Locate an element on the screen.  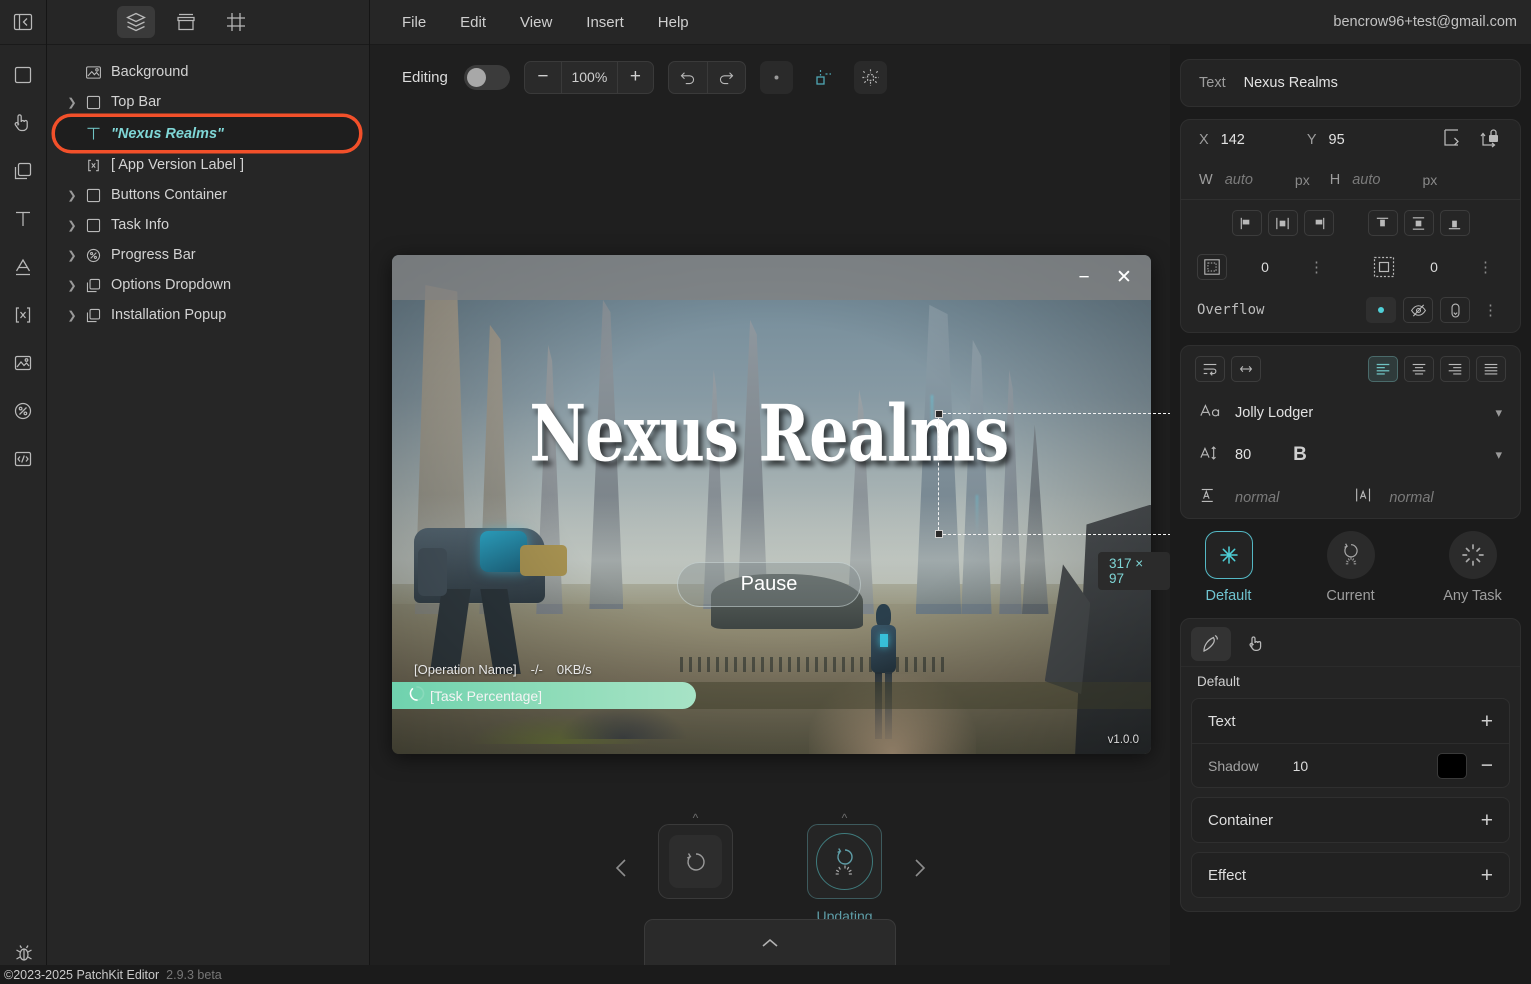
h-value: auto is located at coordinates (1366, 180).